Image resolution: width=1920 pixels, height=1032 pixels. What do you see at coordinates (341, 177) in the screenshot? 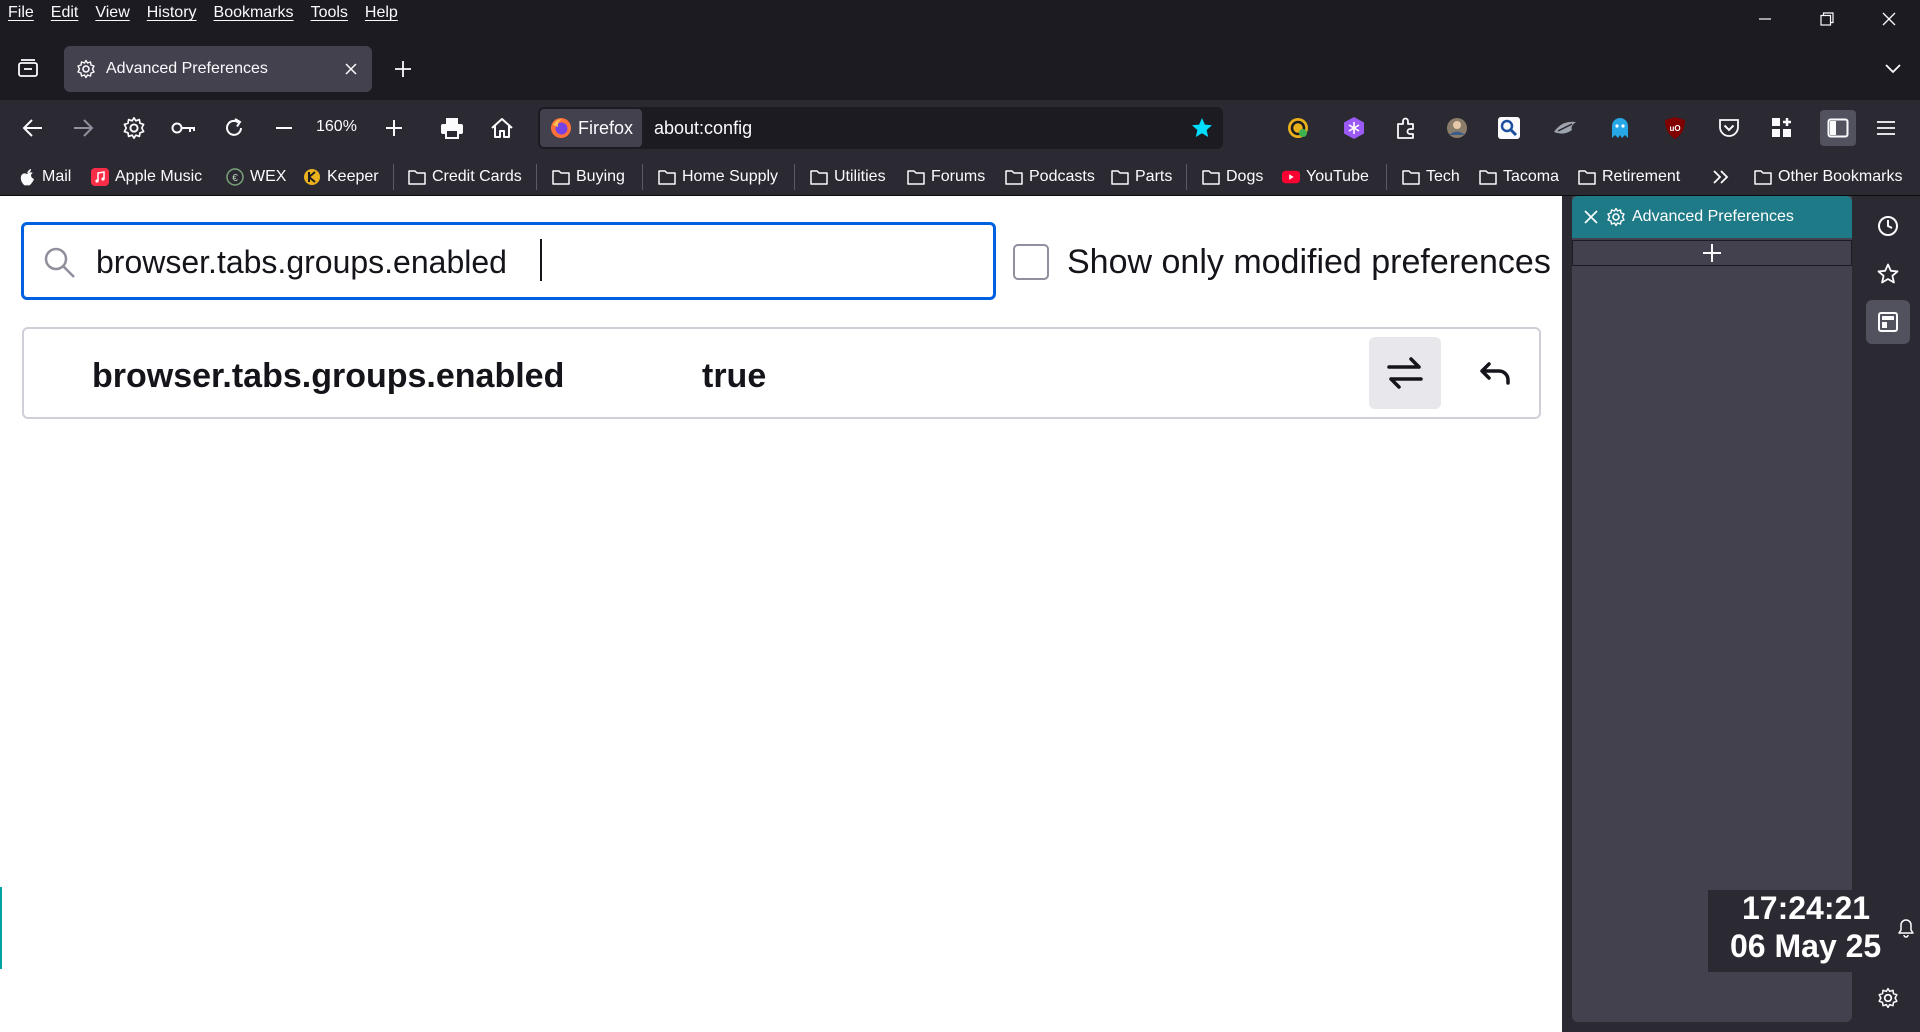
I see `bookmark-keeper: Keeper` at bounding box center [341, 177].